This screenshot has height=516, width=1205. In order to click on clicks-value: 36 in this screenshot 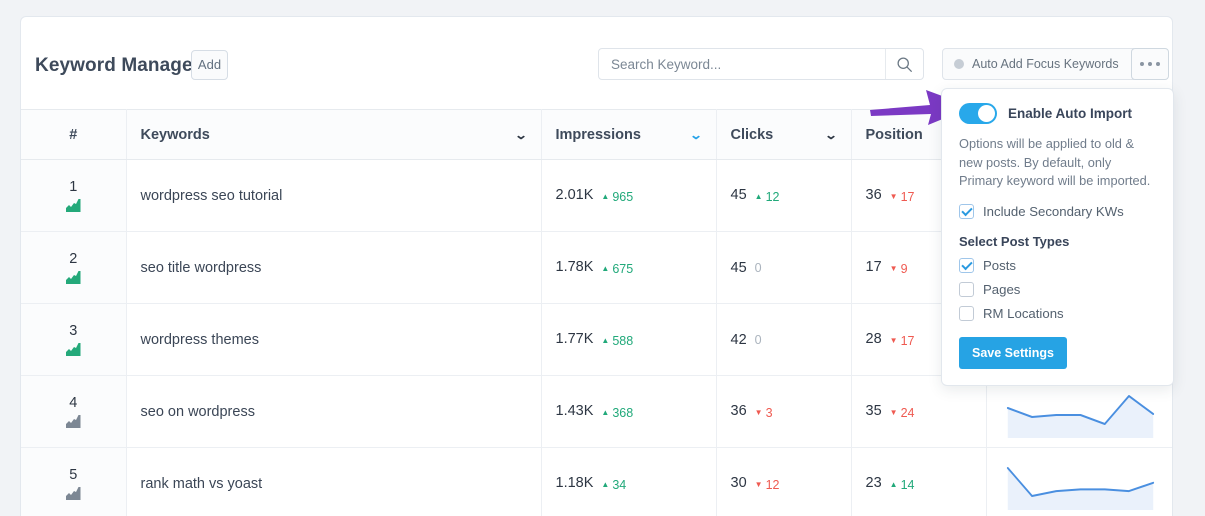, I will do `click(738, 411)`.